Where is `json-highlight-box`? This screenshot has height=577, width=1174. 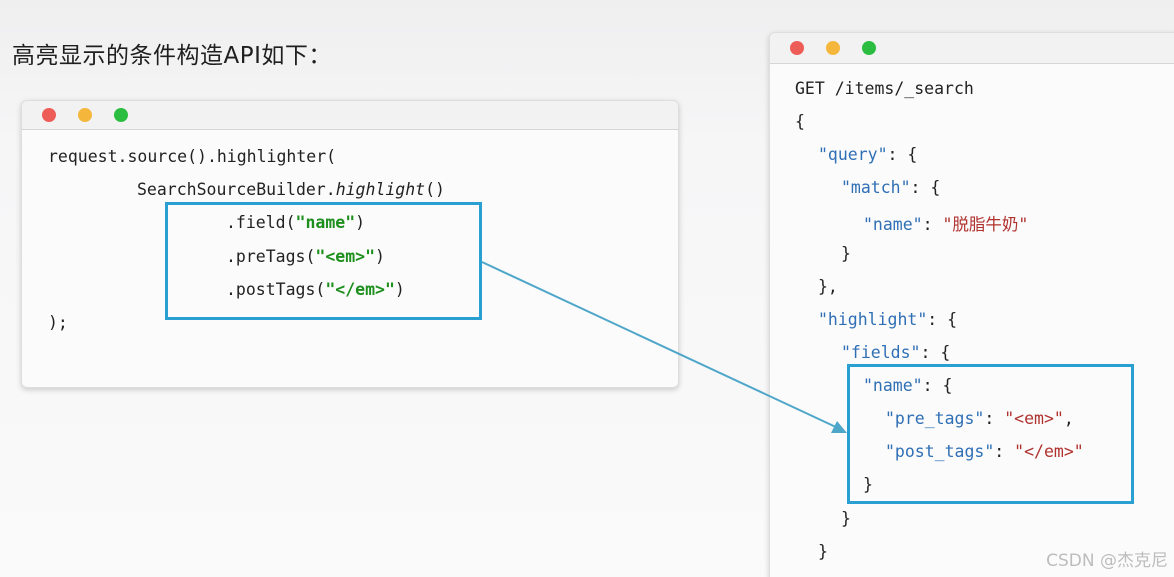 json-highlight-box is located at coordinates (990, 434).